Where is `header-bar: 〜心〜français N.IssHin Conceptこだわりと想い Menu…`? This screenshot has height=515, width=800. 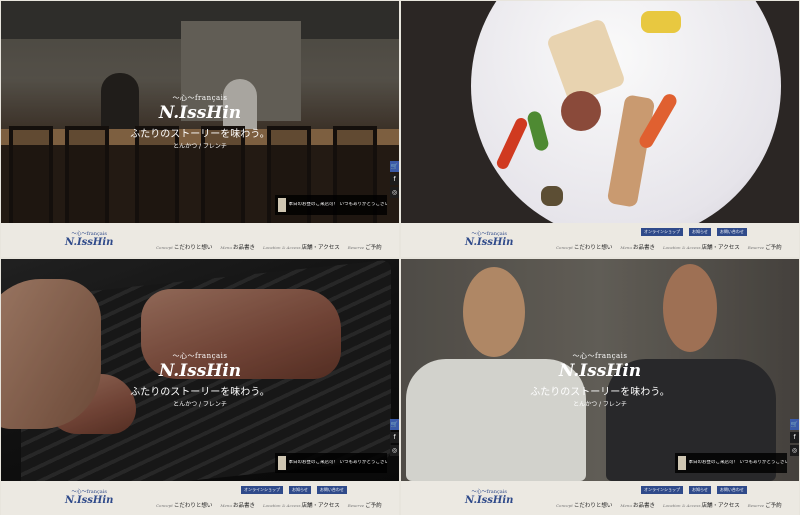
header-bar: 〜心〜français N.IssHin Conceptこだわりと想い Menu… is located at coordinates (200, 240).